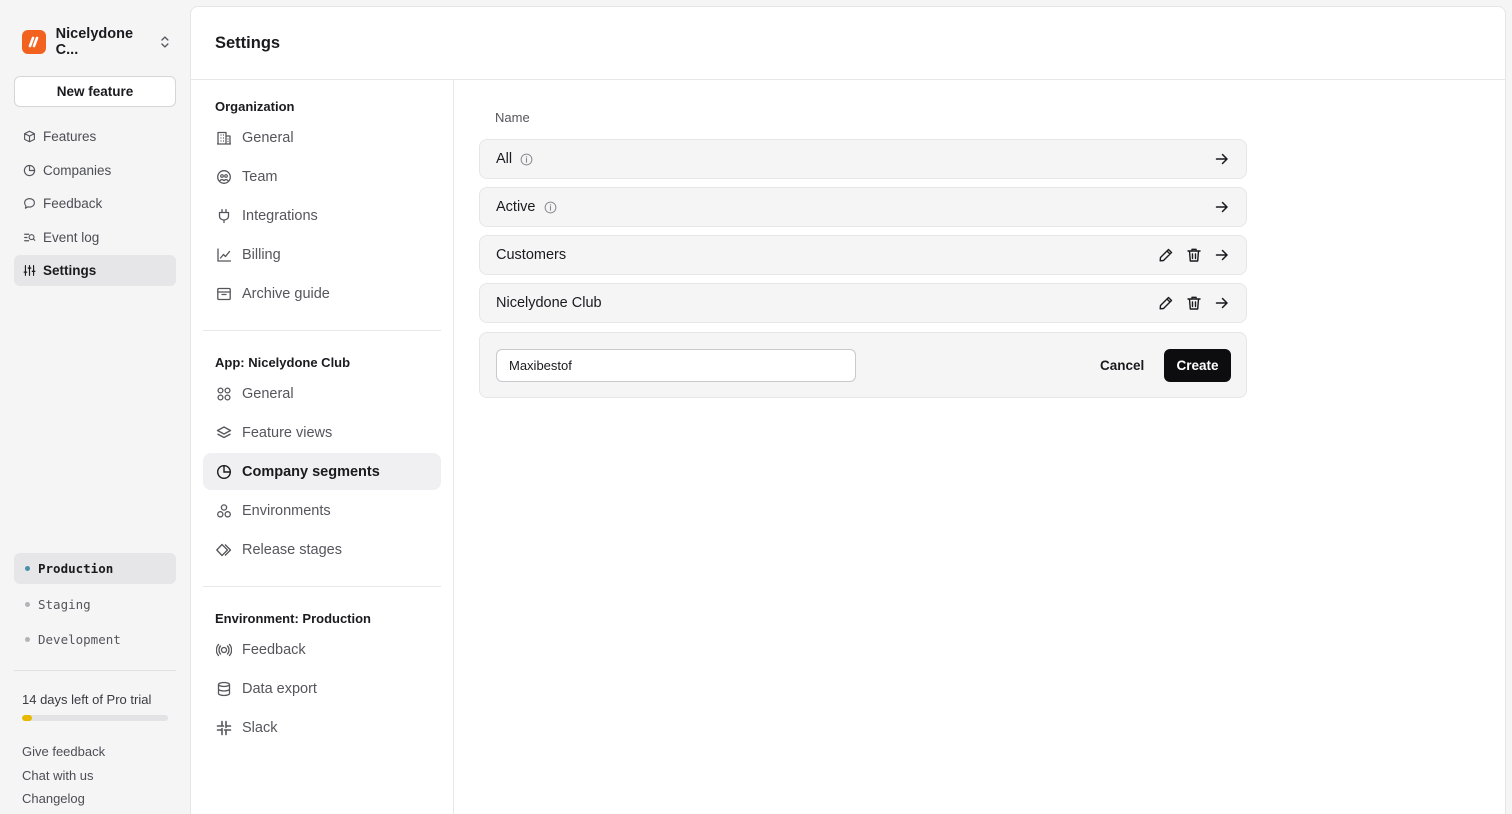  I want to click on settings-item-org-general: General, so click(322, 137).